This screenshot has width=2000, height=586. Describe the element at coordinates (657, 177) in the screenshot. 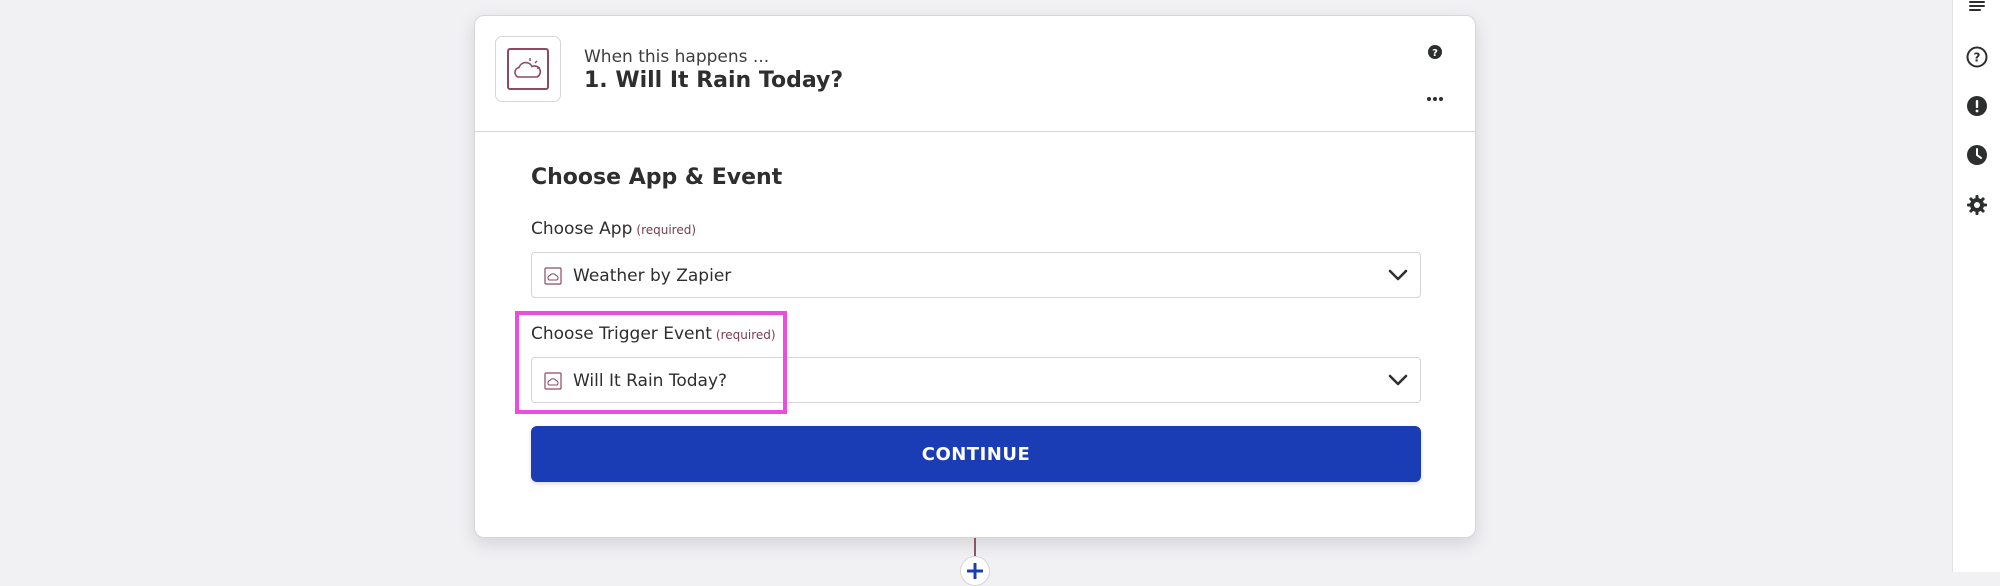

I see `section-title: Choose App & Event` at that location.